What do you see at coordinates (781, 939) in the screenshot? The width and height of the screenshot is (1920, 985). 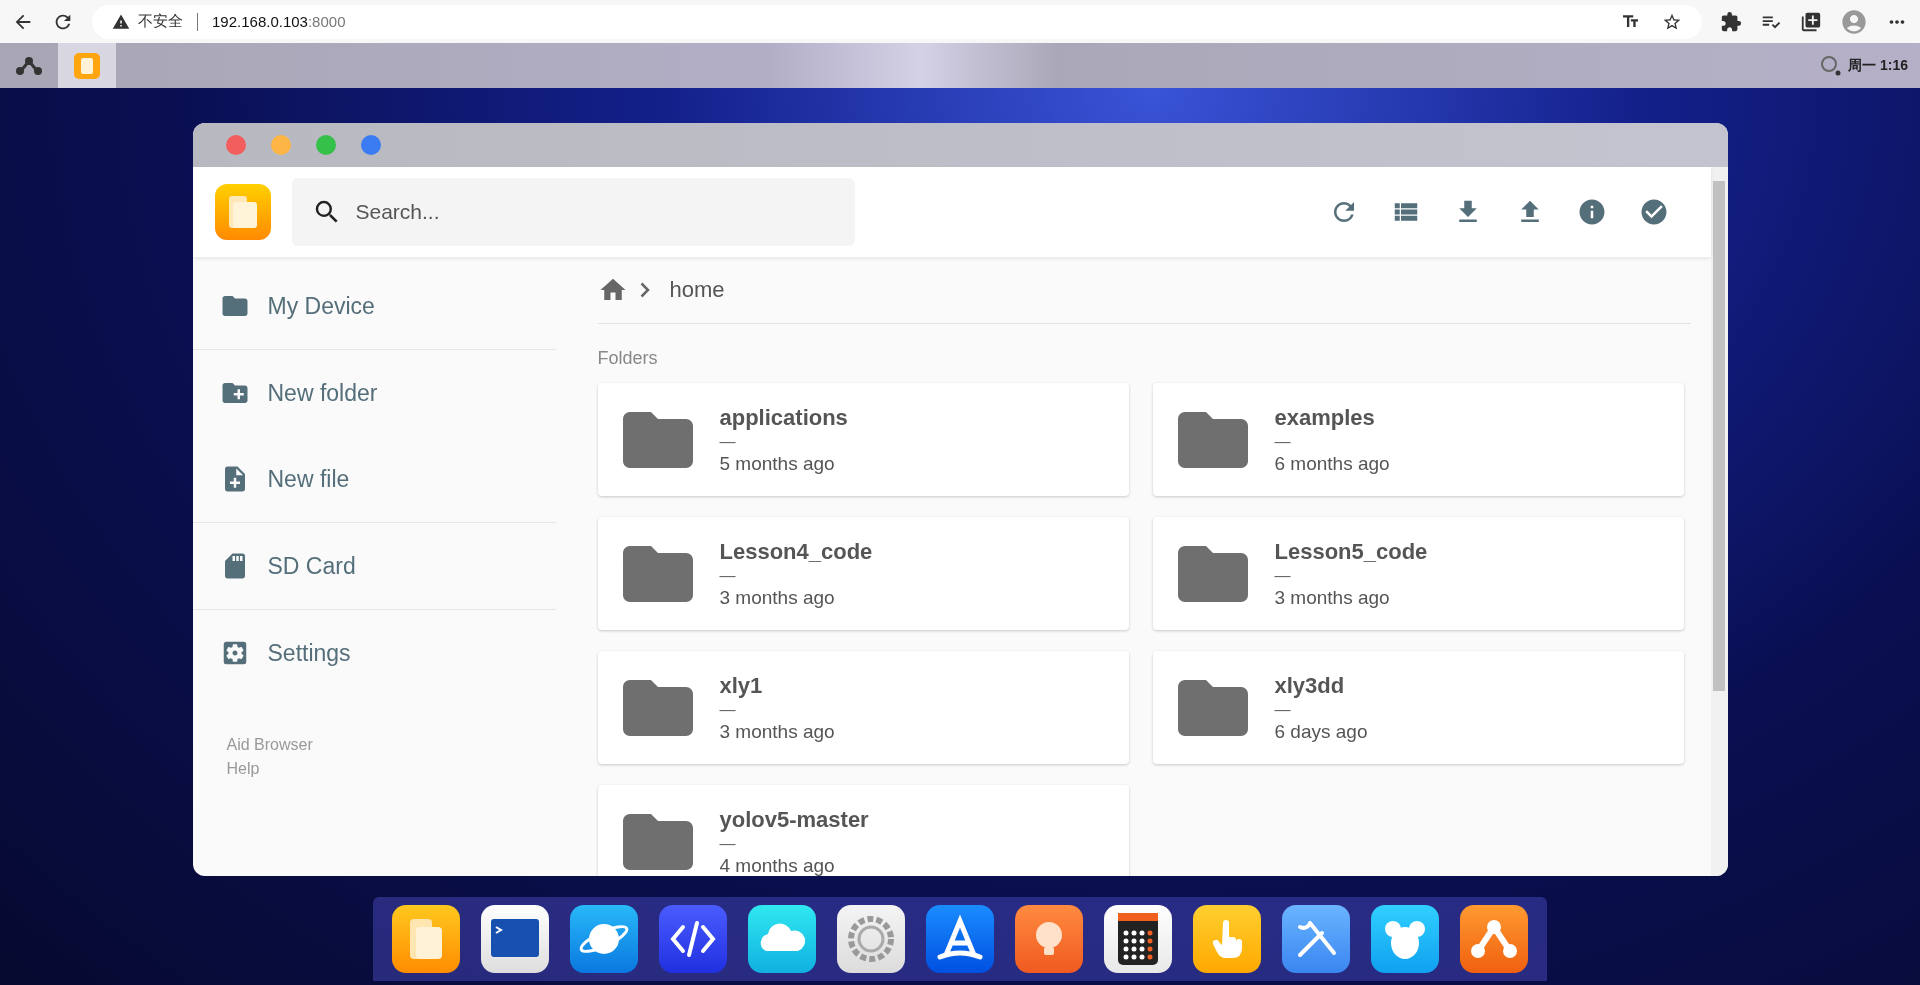 I see `cloud-icon` at bounding box center [781, 939].